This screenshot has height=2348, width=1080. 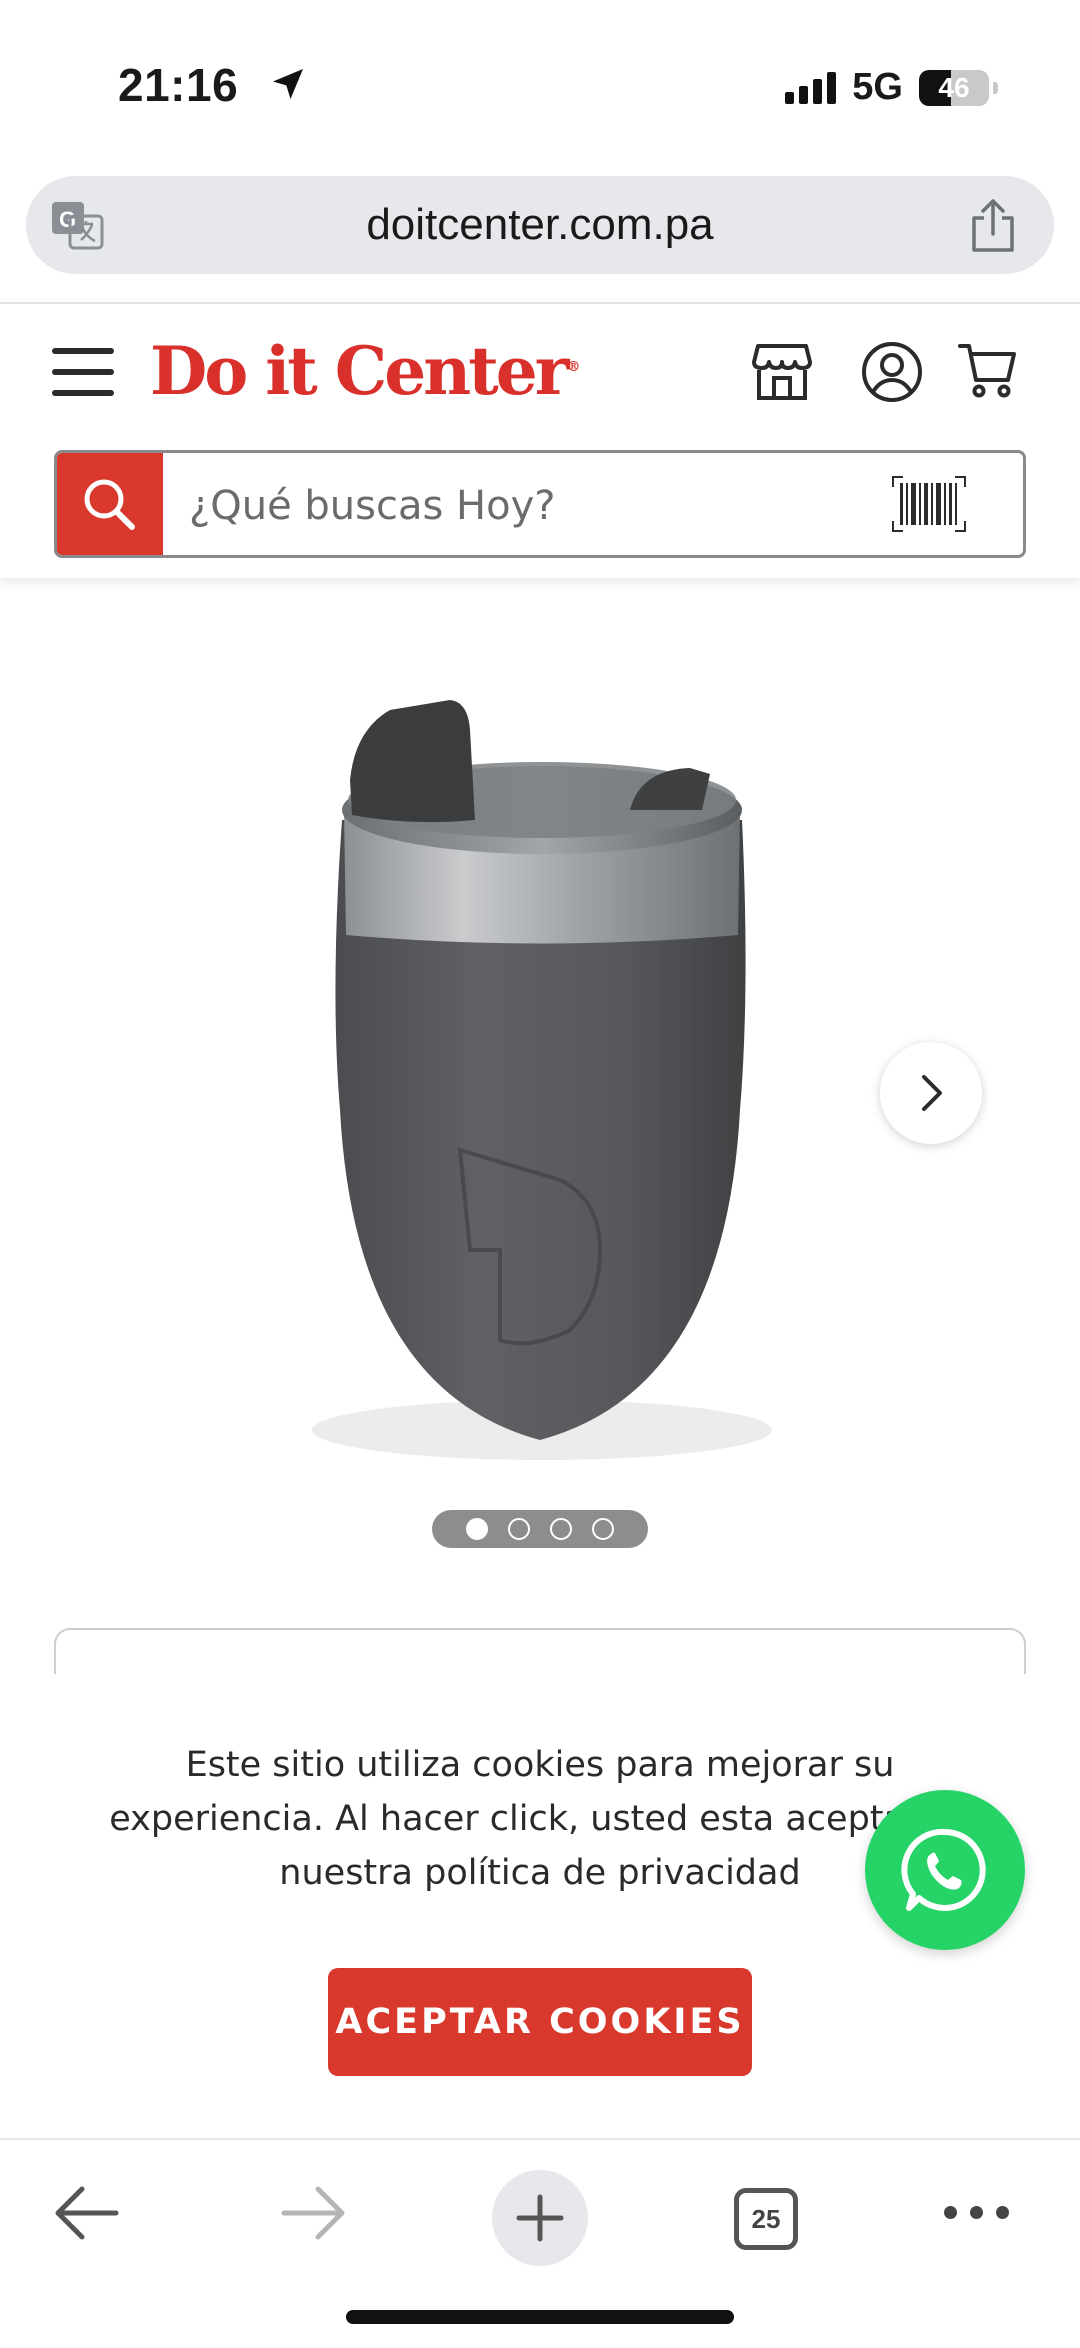 What do you see at coordinates (929, 504) in the screenshot?
I see `barcode-scan-icon` at bounding box center [929, 504].